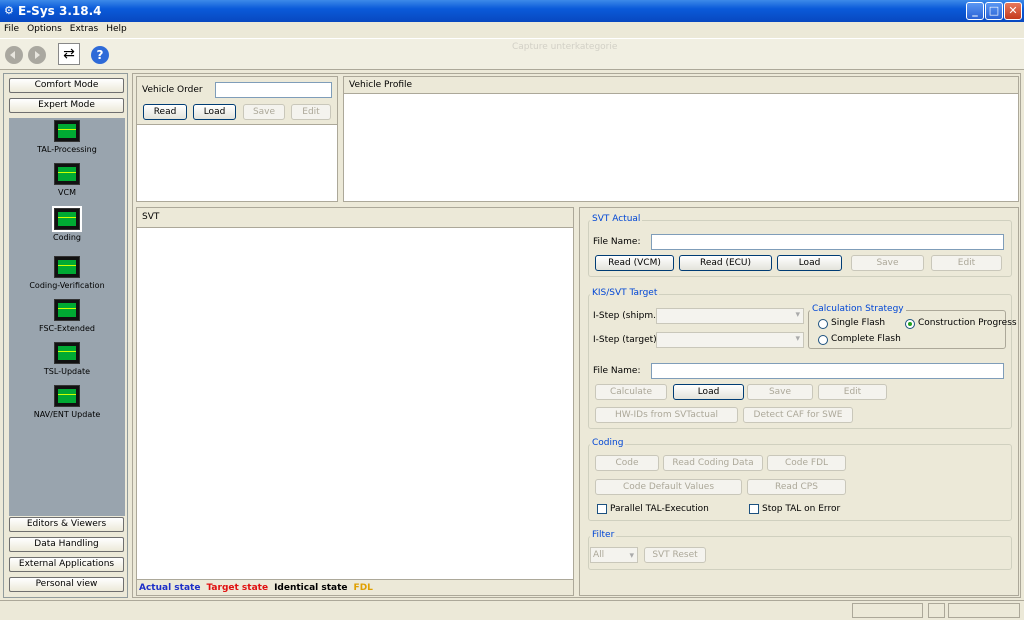 The image size is (1024, 620). I want to click on vehicle-order-save-button: Save, so click(264, 112).